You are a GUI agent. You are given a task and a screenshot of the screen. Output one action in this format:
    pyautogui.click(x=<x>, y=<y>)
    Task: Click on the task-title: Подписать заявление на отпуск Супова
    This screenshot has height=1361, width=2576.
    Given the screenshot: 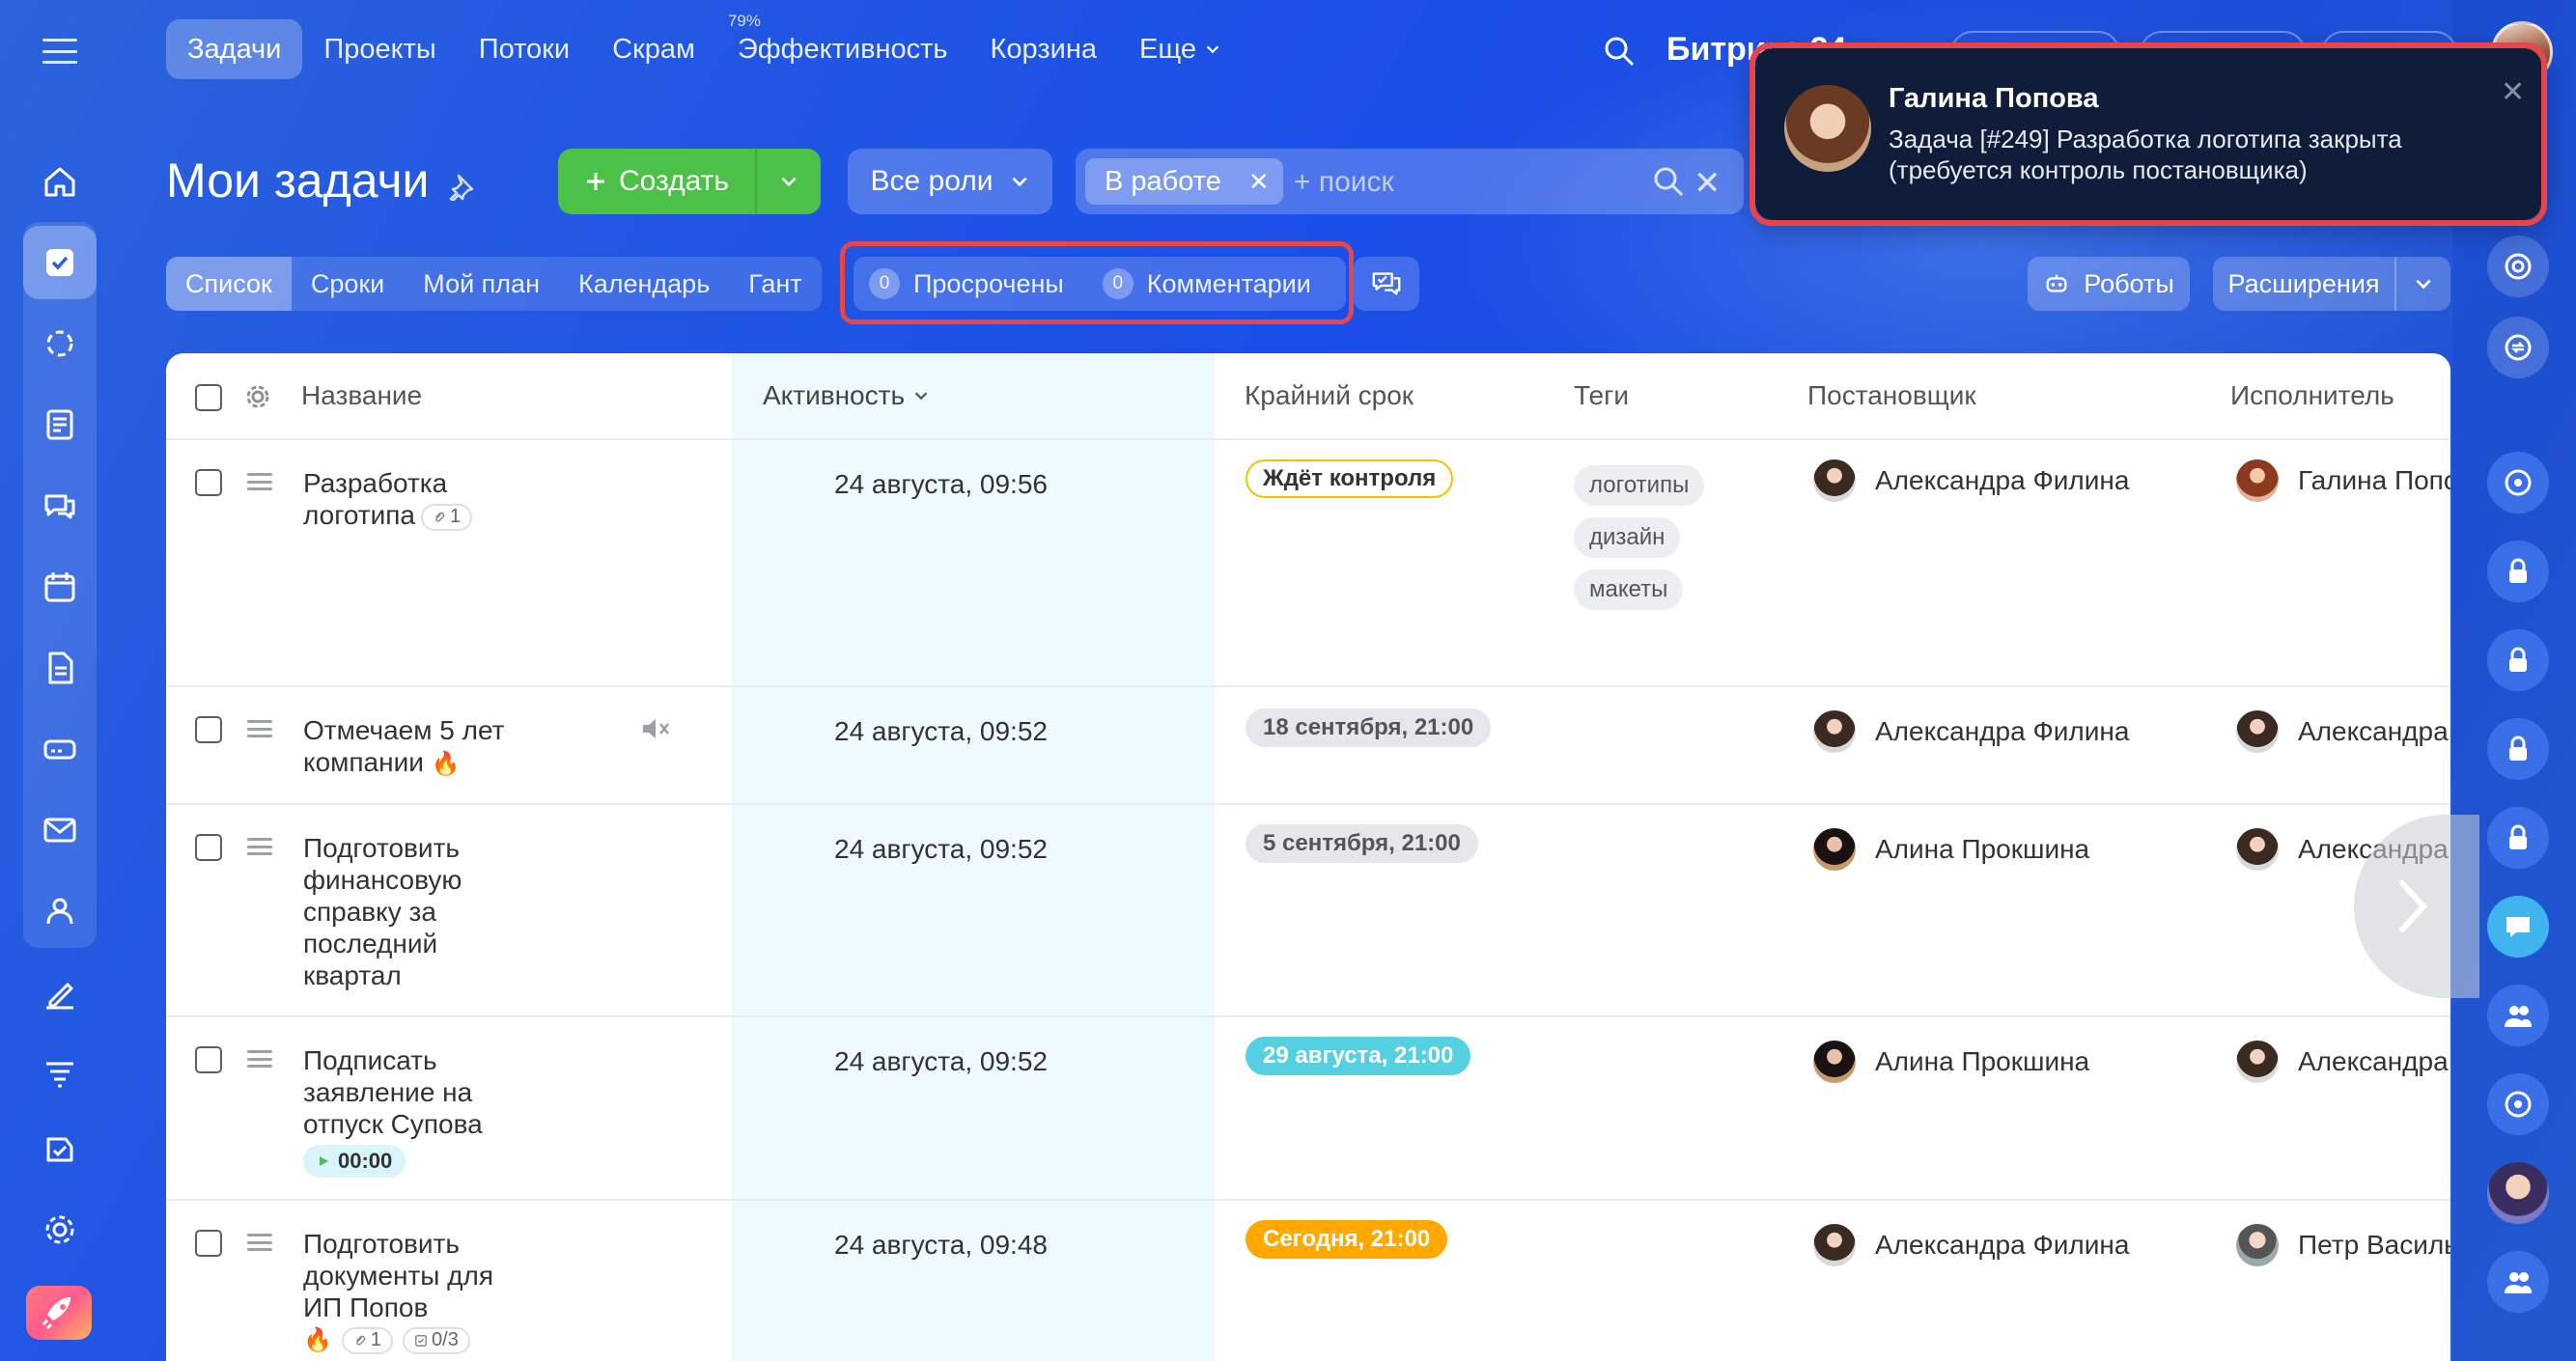 What is the action you would take?
    pyautogui.click(x=405, y=1092)
    